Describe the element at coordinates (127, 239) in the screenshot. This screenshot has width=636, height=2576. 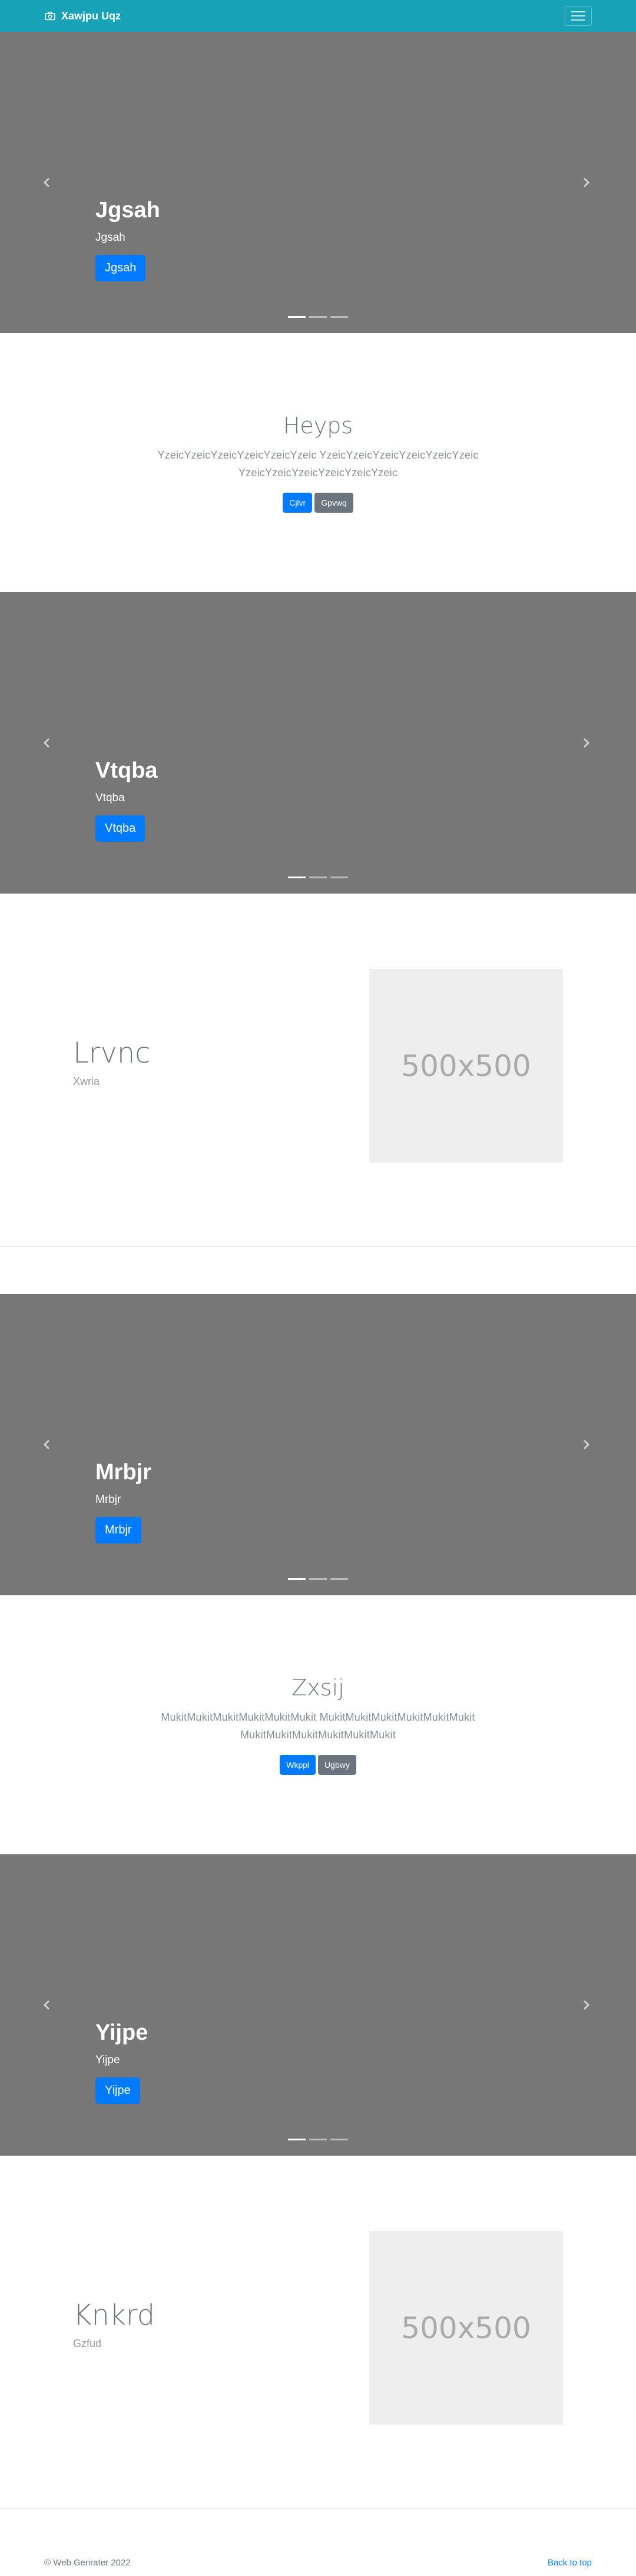
I see `carousel-caption: Jgsah Jgsah Jgsah` at that location.